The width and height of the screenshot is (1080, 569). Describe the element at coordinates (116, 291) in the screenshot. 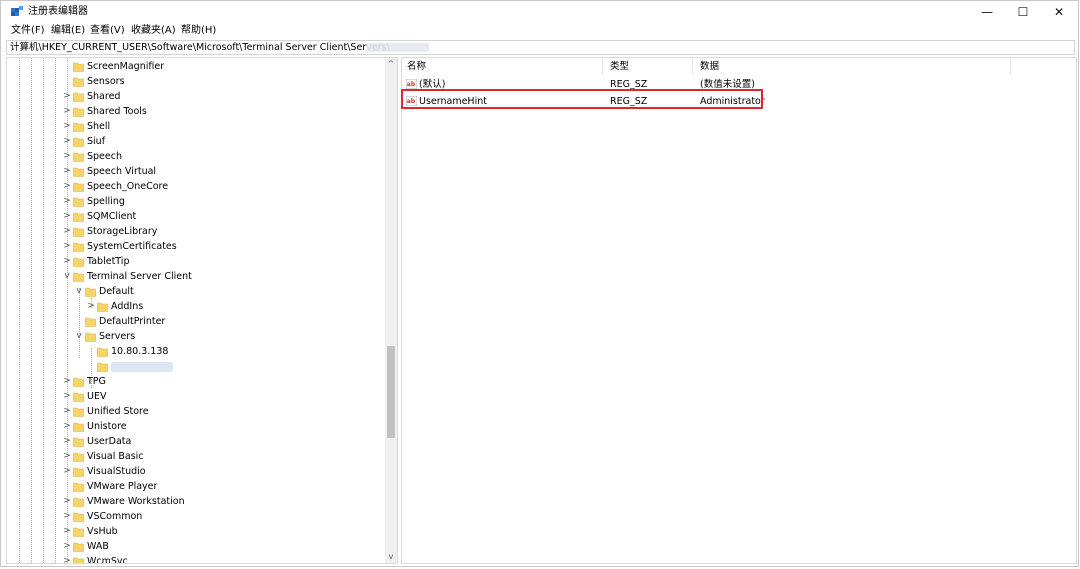

I see `tree-item-label: Default` at that location.